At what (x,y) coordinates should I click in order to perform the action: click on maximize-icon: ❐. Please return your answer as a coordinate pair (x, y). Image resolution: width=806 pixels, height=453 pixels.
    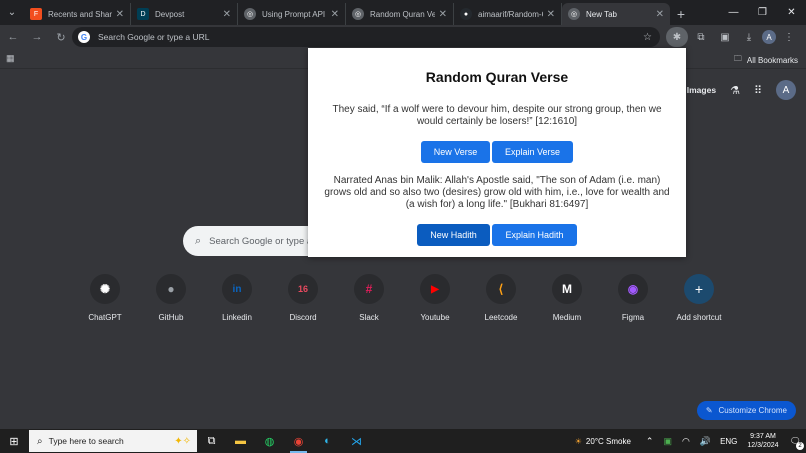
    Looking at the image, I should click on (762, 12).